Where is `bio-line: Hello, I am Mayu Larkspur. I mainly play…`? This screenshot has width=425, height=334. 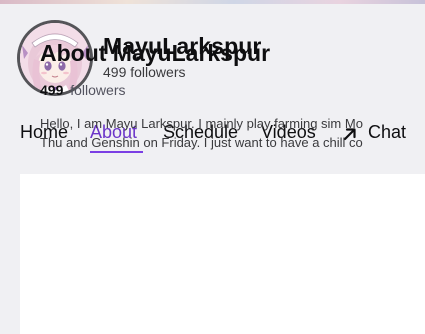
bio-line: Hello, I am Mayu Larkspur. I mainly play… is located at coordinates (201, 123).